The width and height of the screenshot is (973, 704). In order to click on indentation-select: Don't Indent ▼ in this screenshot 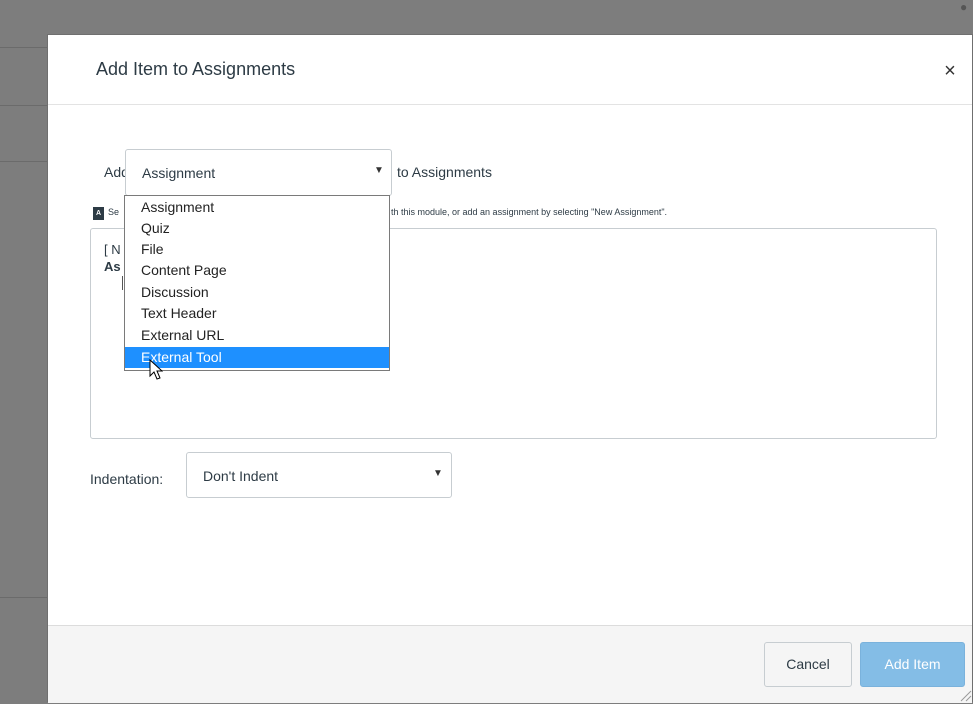, I will do `click(319, 475)`.